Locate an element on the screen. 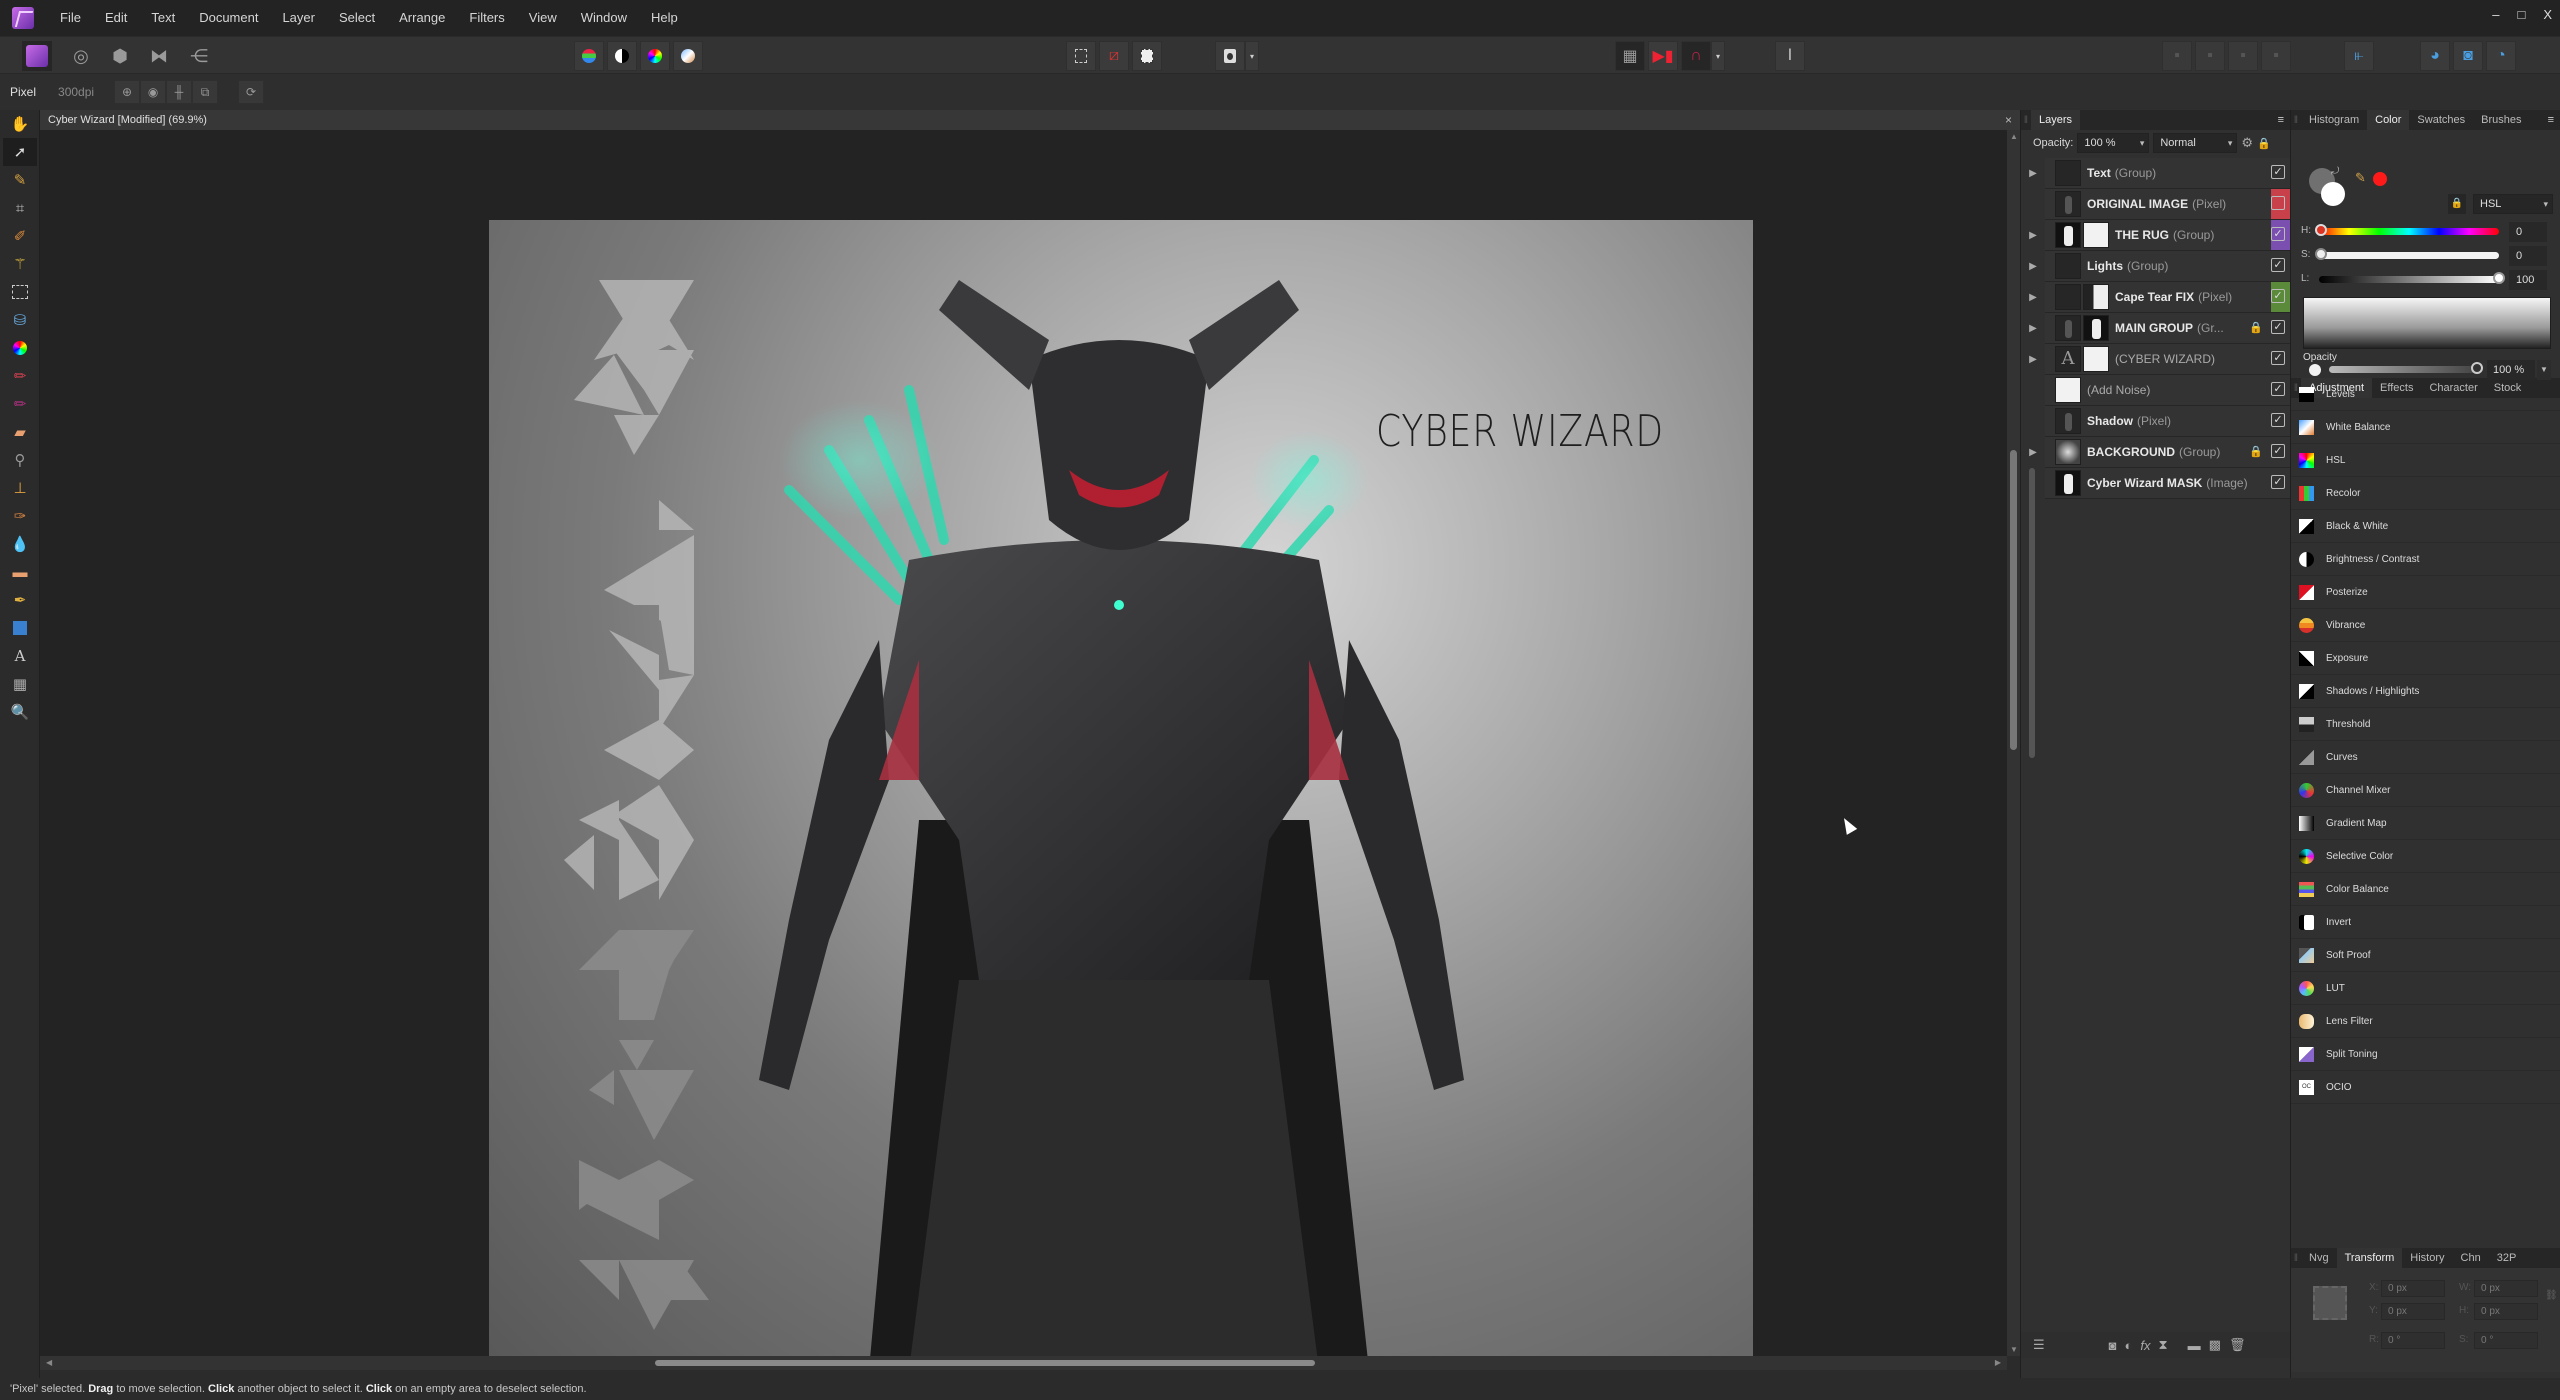 The height and width of the screenshot is (1400, 2560). white-balance-button is located at coordinates (688, 56).